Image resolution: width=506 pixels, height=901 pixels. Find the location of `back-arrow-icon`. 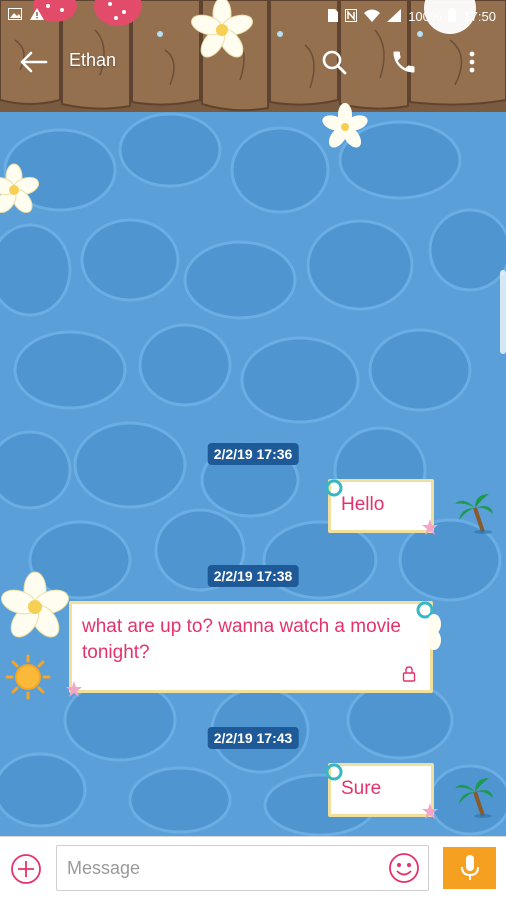

back-arrow-icon is located at coordinates (35, 62).